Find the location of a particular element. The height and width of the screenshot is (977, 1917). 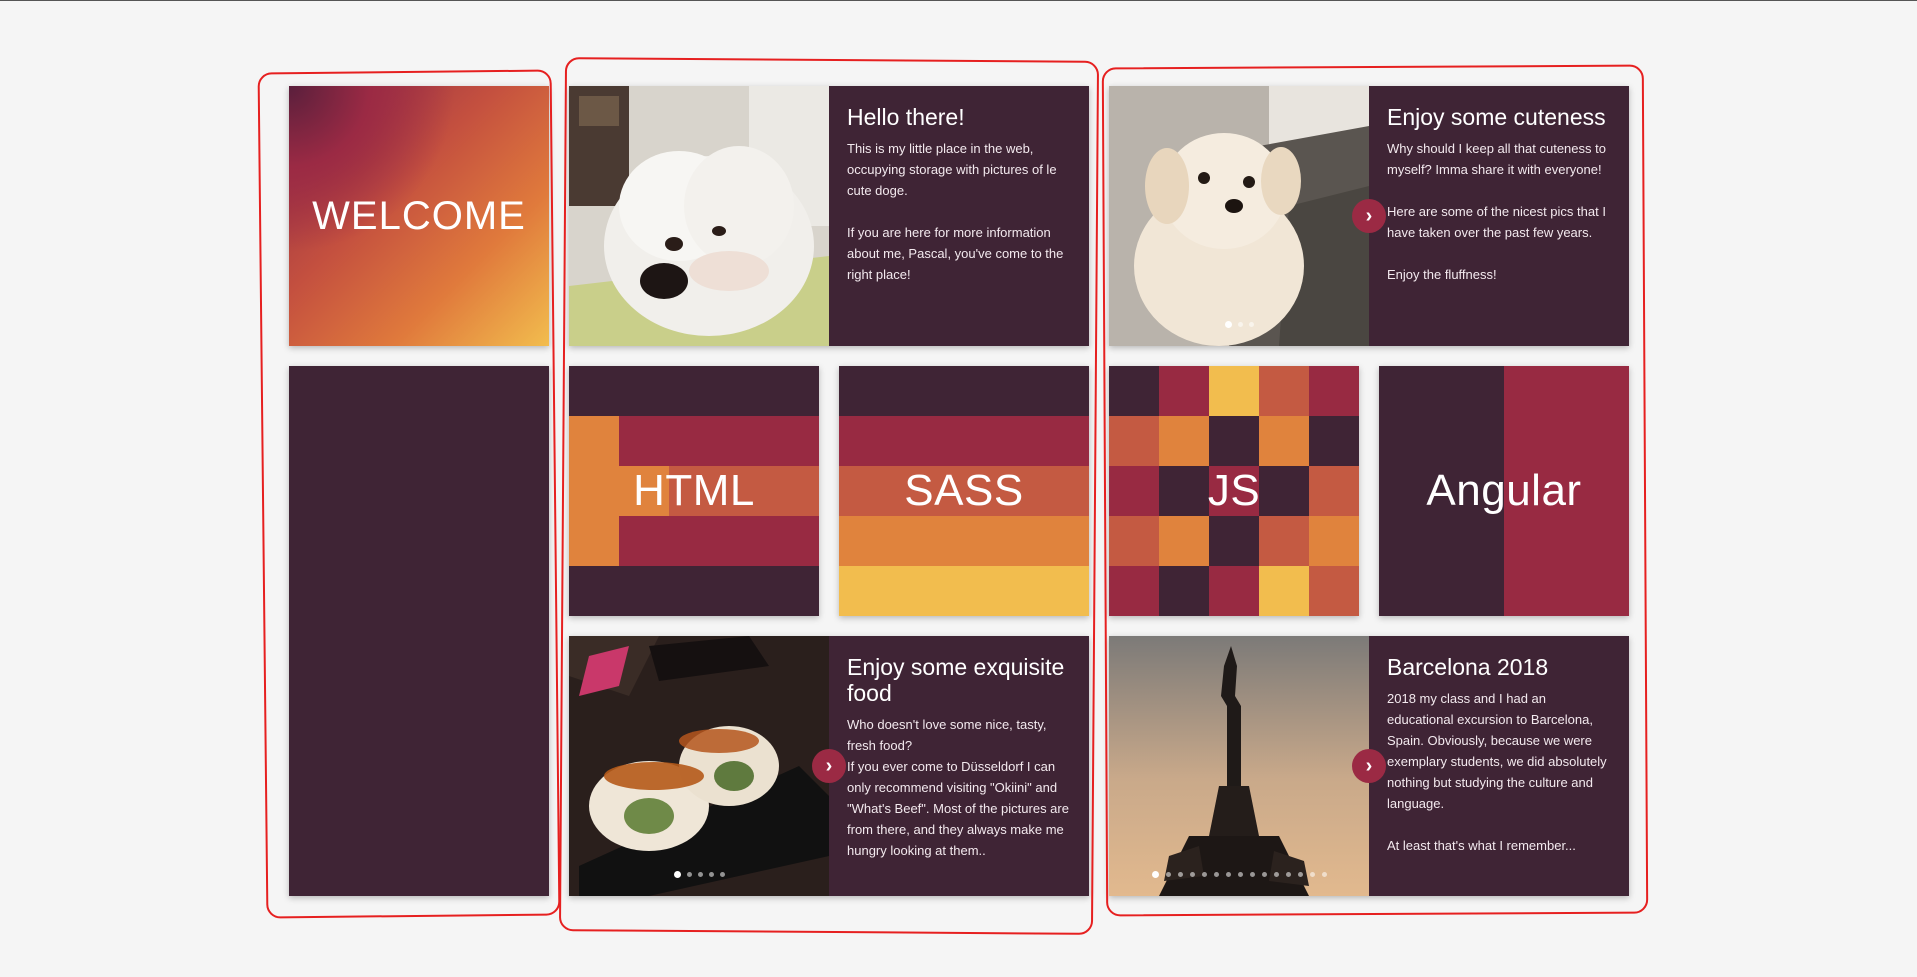

white-dog-sitting-photo is located at coordinates (1239, 216).